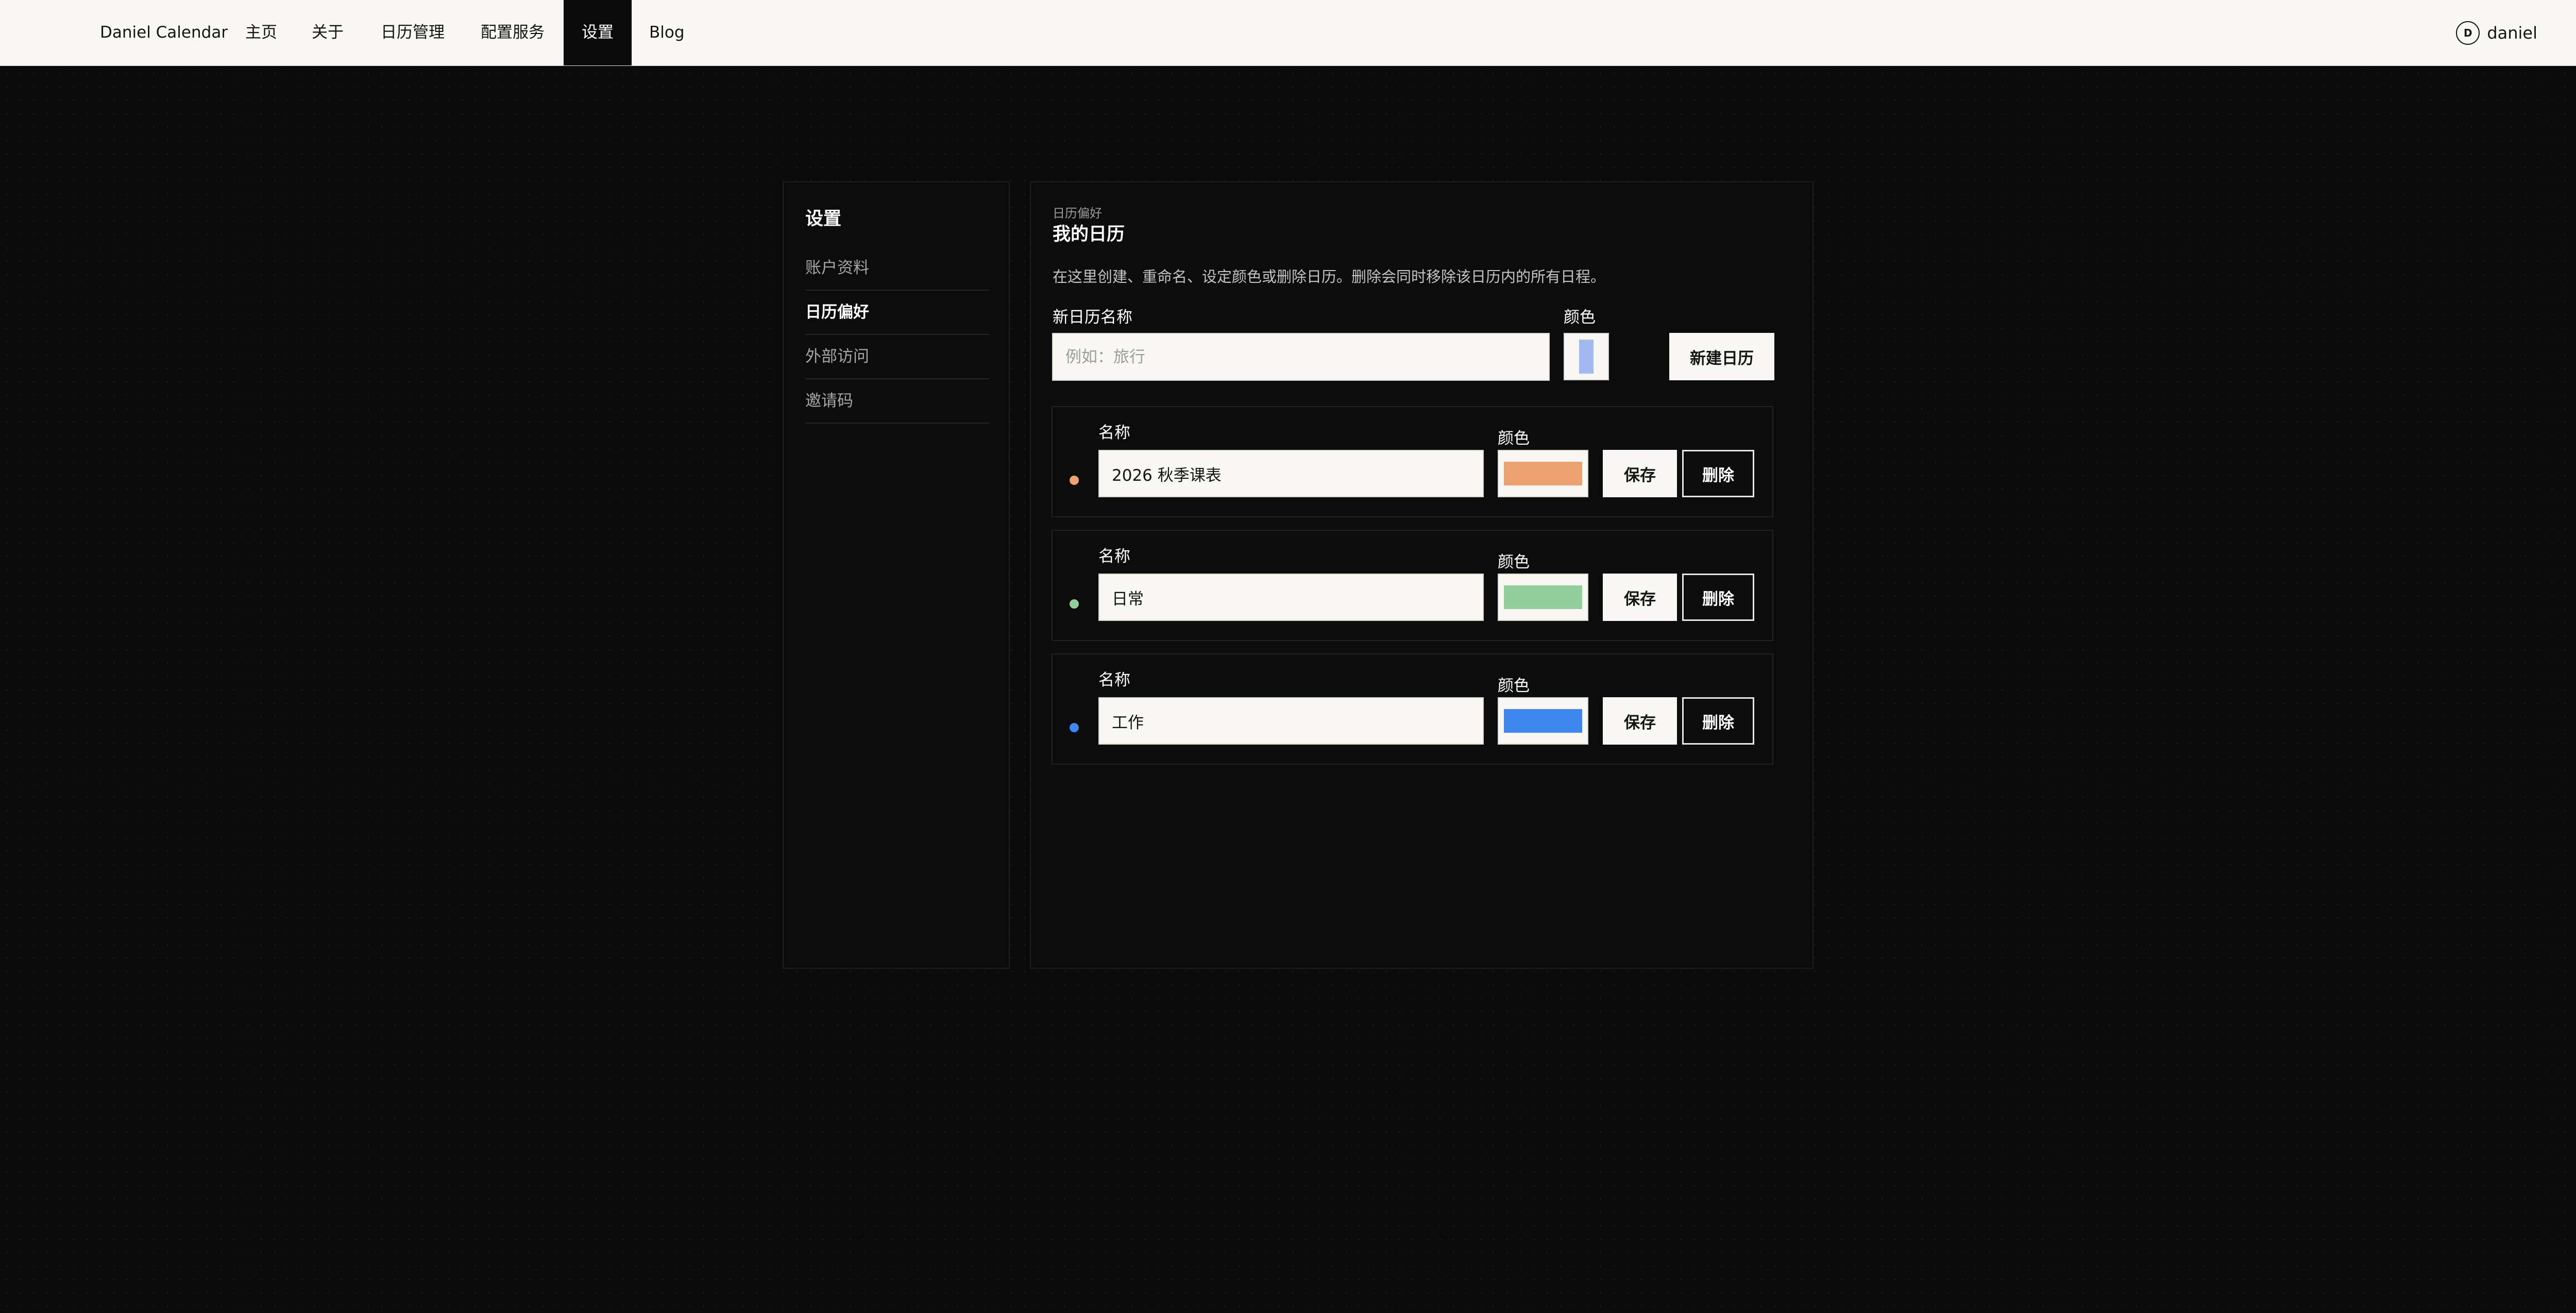 The height and width of the screenshot is (1313, 2576). Describe the element at coordinates (896, 575) in the screenshot. I see `settings-sidebar: 设置 账户资料 日历偏好 外部访问 邀请码` at that location.